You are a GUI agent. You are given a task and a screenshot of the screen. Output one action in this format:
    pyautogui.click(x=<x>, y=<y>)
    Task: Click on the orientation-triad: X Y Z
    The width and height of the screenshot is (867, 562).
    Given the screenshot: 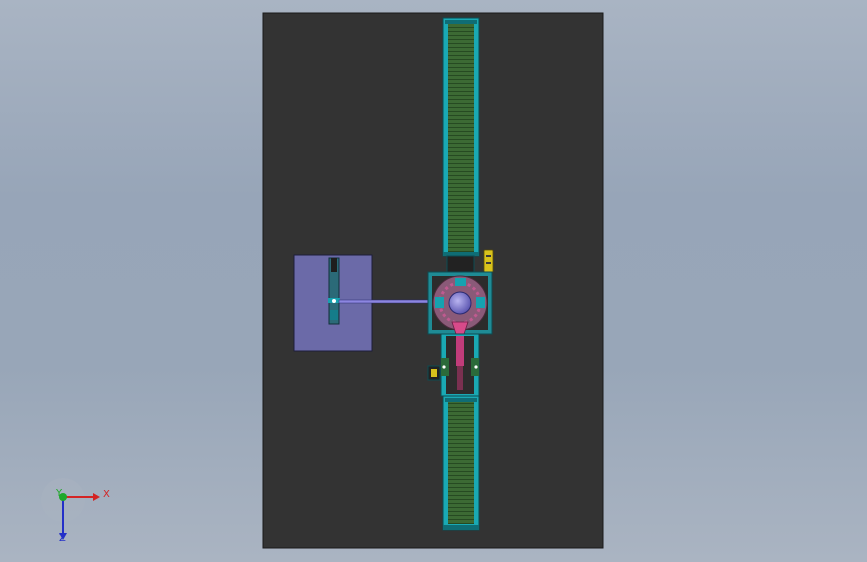 What is the action you would take?
    pyautogui.click(x=75, y=511)
    